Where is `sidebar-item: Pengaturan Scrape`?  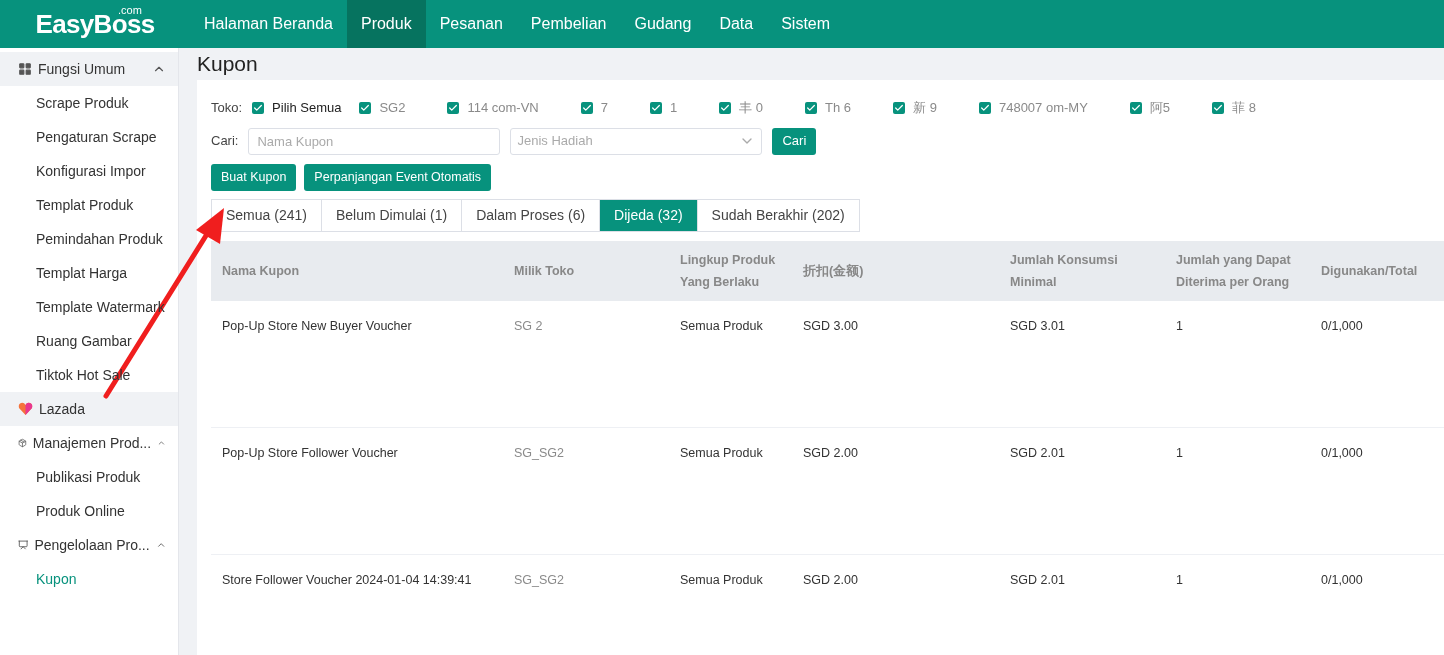
sidebar-item: Pengaturan Scrape is located at coordinates (96, 137).